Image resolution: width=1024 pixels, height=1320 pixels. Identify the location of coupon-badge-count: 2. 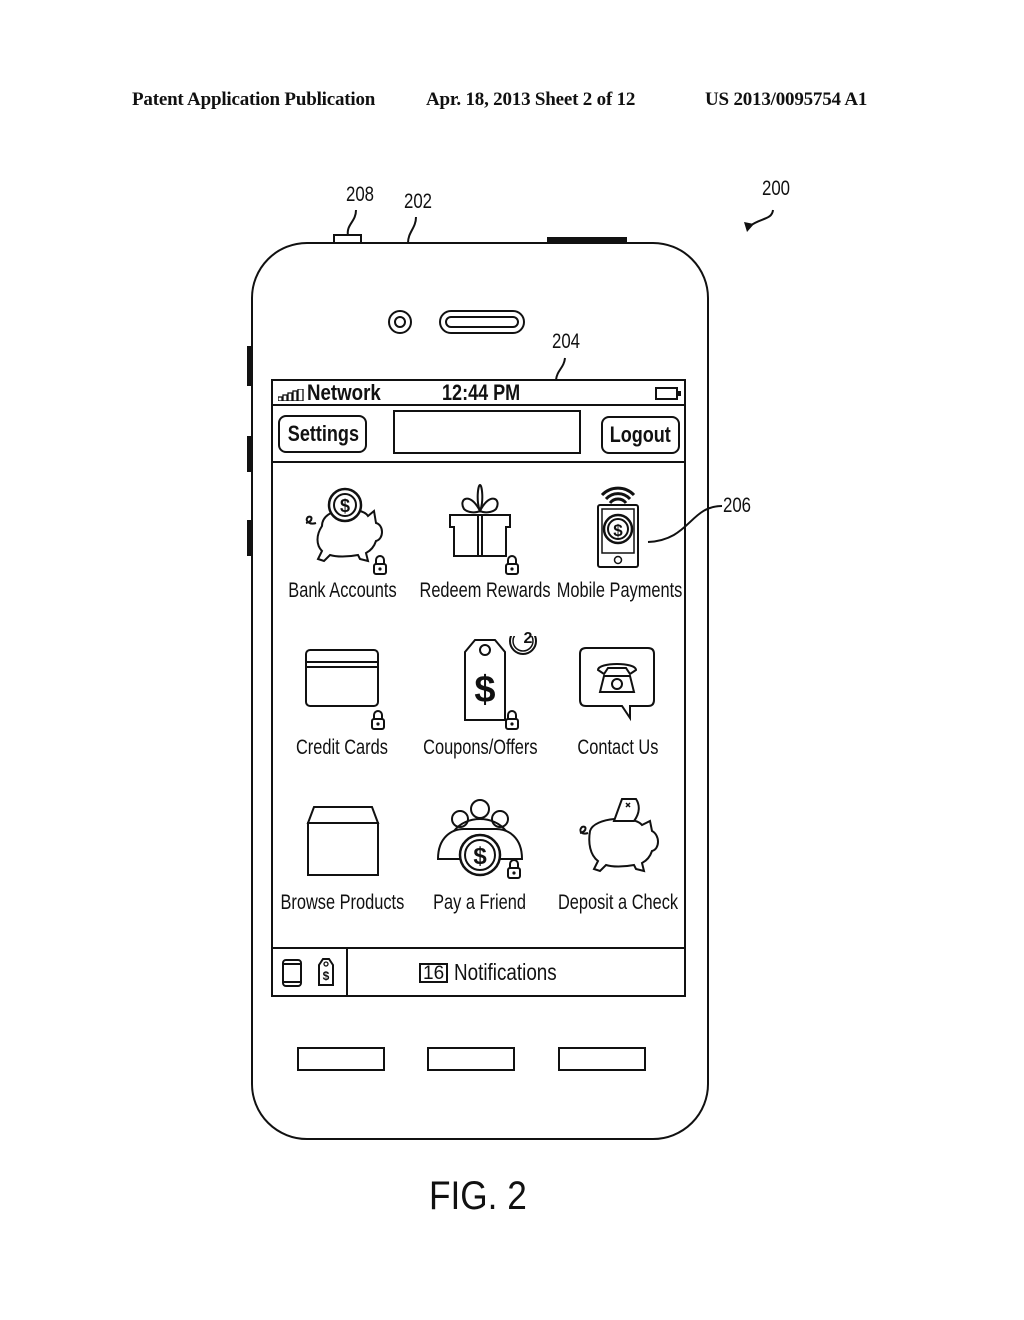
(528, 638).